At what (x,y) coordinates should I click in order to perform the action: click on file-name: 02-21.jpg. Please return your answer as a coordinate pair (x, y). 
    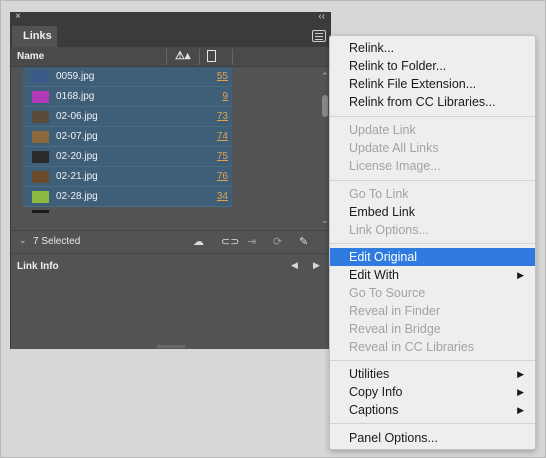
    Looking at the image, I should click on (77, 176).